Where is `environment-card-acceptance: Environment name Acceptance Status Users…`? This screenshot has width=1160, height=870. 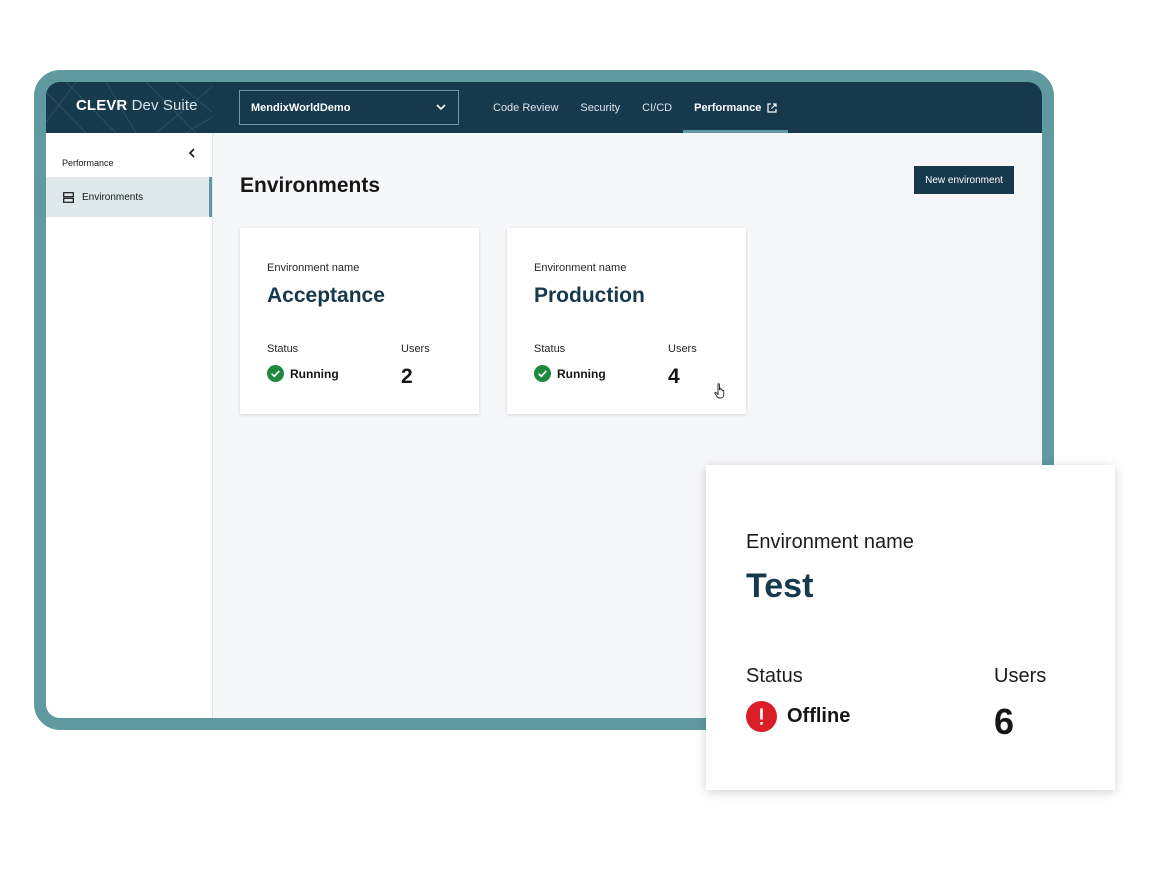 environment-card-acceptance: Environment name Acceptance Status Users… is located at coordinates (359, 321).